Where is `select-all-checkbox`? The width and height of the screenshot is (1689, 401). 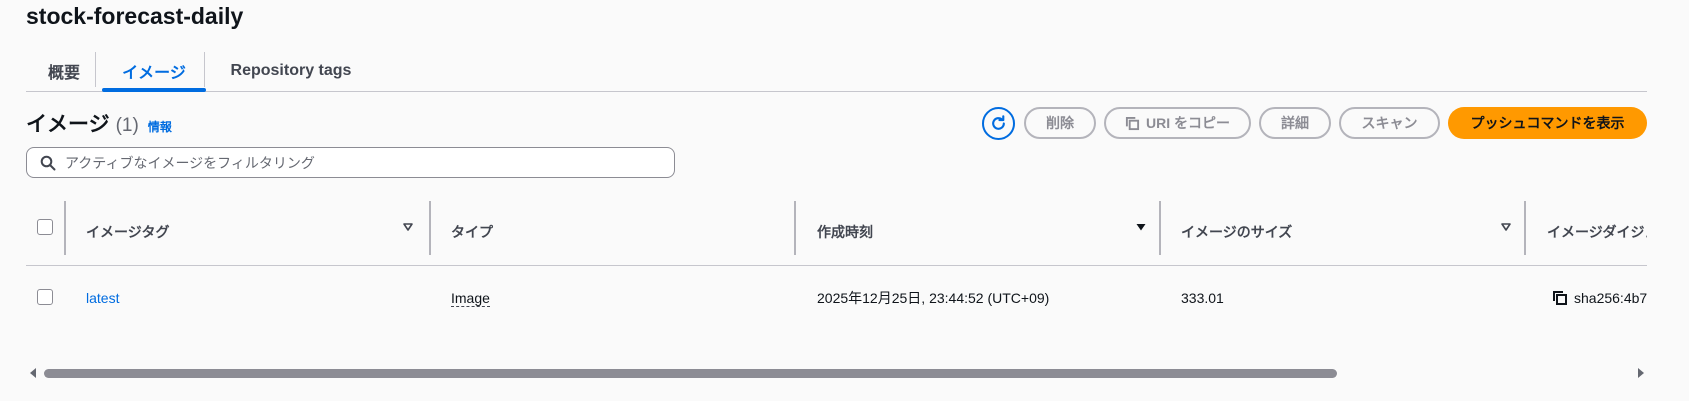
select-all-checkbox is located at coordinates (45, 227).